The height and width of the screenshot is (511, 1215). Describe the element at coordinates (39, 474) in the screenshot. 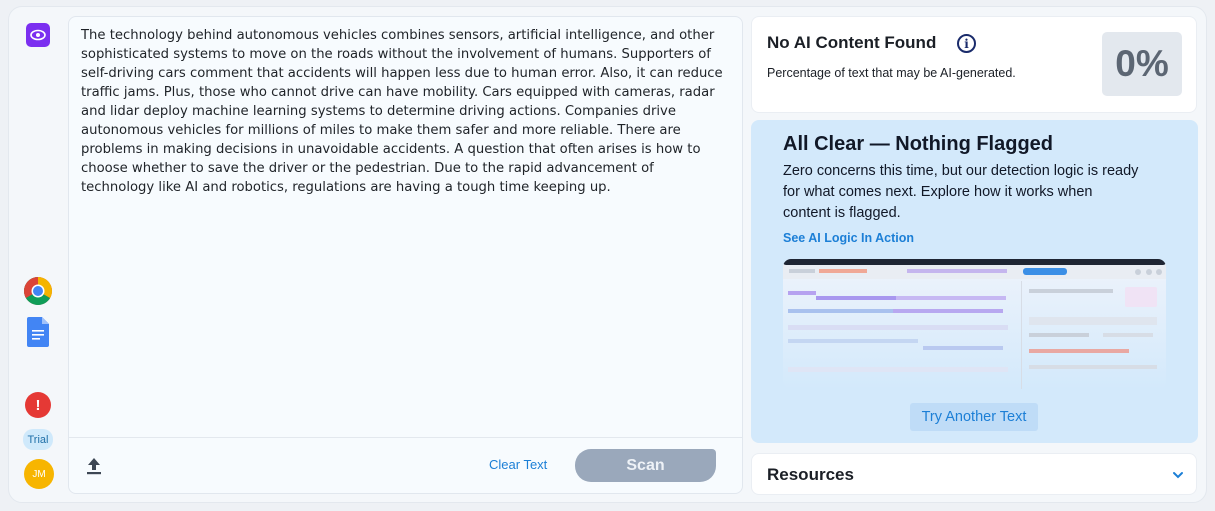

I see `avatar: JM` at that location.